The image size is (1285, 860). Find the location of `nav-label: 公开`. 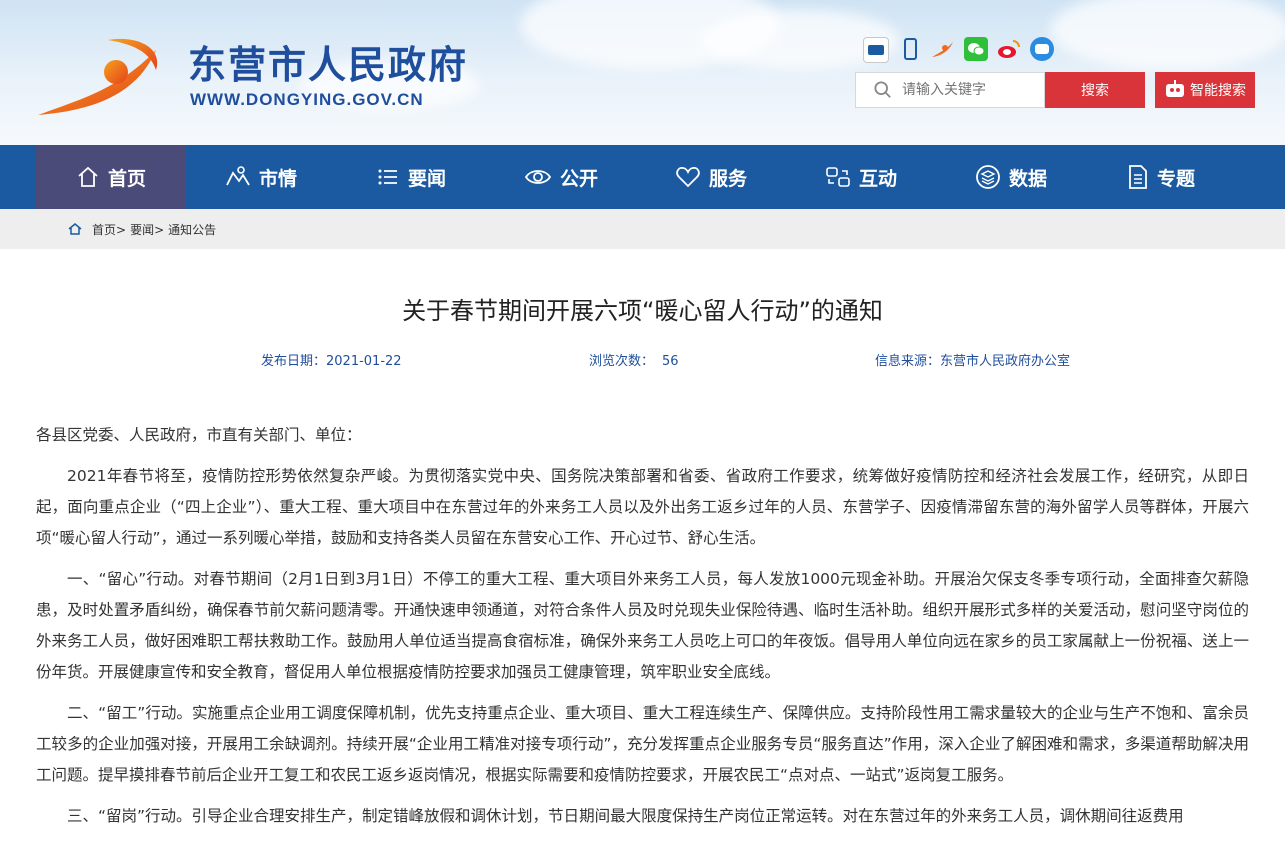

nav-label: 公开 is located at coordinates (578, 178).